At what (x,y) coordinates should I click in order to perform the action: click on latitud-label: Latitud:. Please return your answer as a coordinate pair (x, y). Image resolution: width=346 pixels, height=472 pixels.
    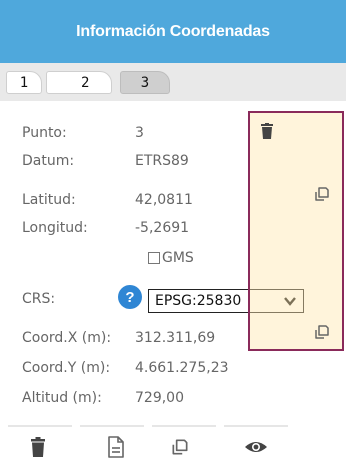
    Looking at the image, I should click on (49, 200).